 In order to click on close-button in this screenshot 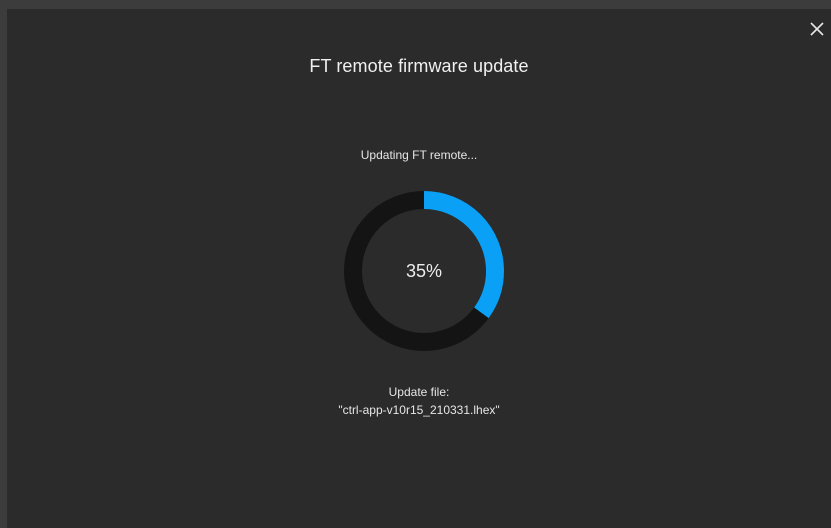, I will do `click(817, 29)`.